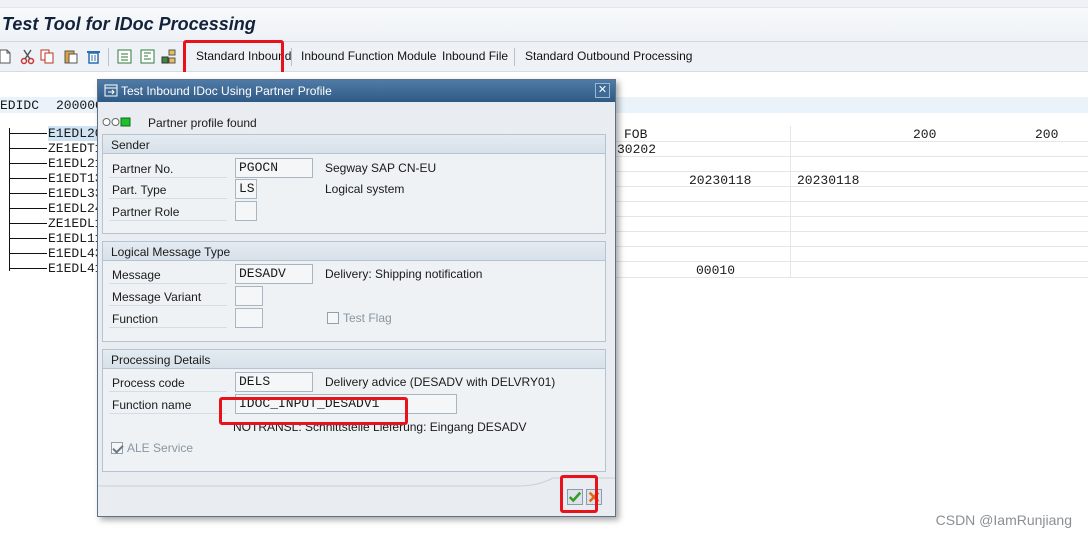 Image resolution: width=1088 pixels, height=538 pixels. Describe the element at coordinates (716, 270) in the screenshot. I see `segment-value: 00010` at that location.